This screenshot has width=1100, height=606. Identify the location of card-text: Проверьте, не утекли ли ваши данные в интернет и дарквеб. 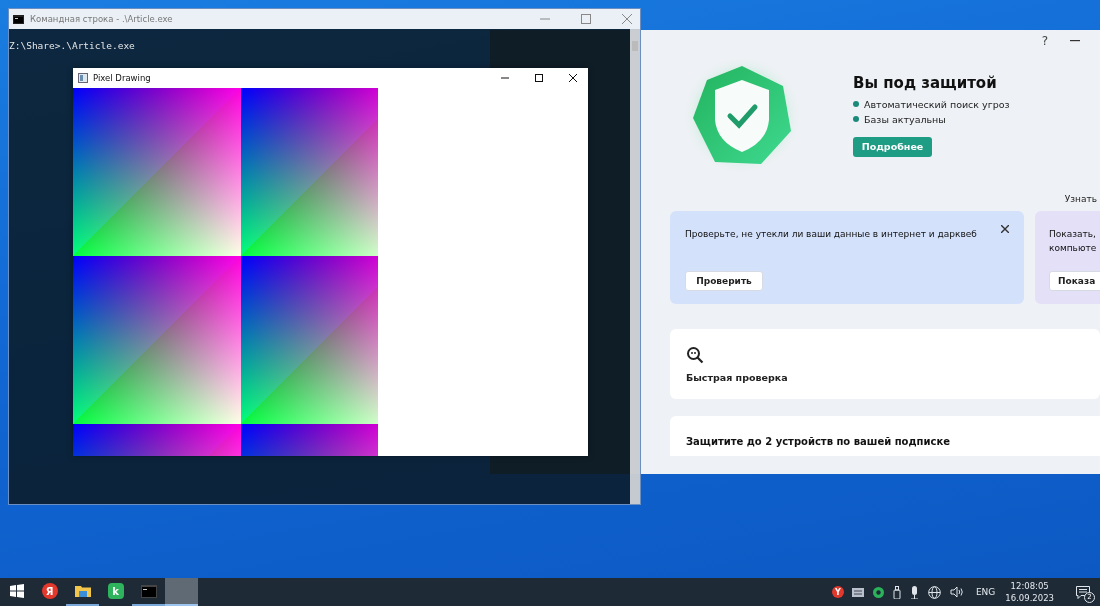
(831, 234).